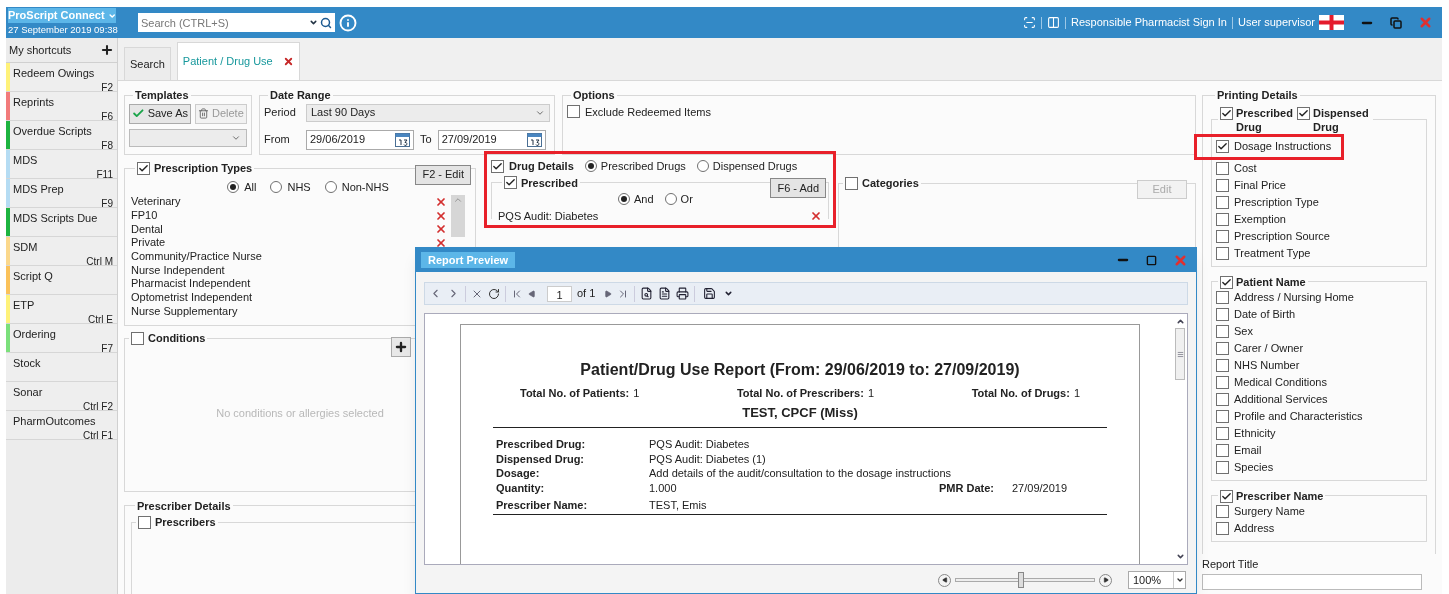 This screenshot has height=594, width=1449. Describe the element at coordinates (1271, 281) in the screenshot. I see `group-title: Patient Name` at that location.